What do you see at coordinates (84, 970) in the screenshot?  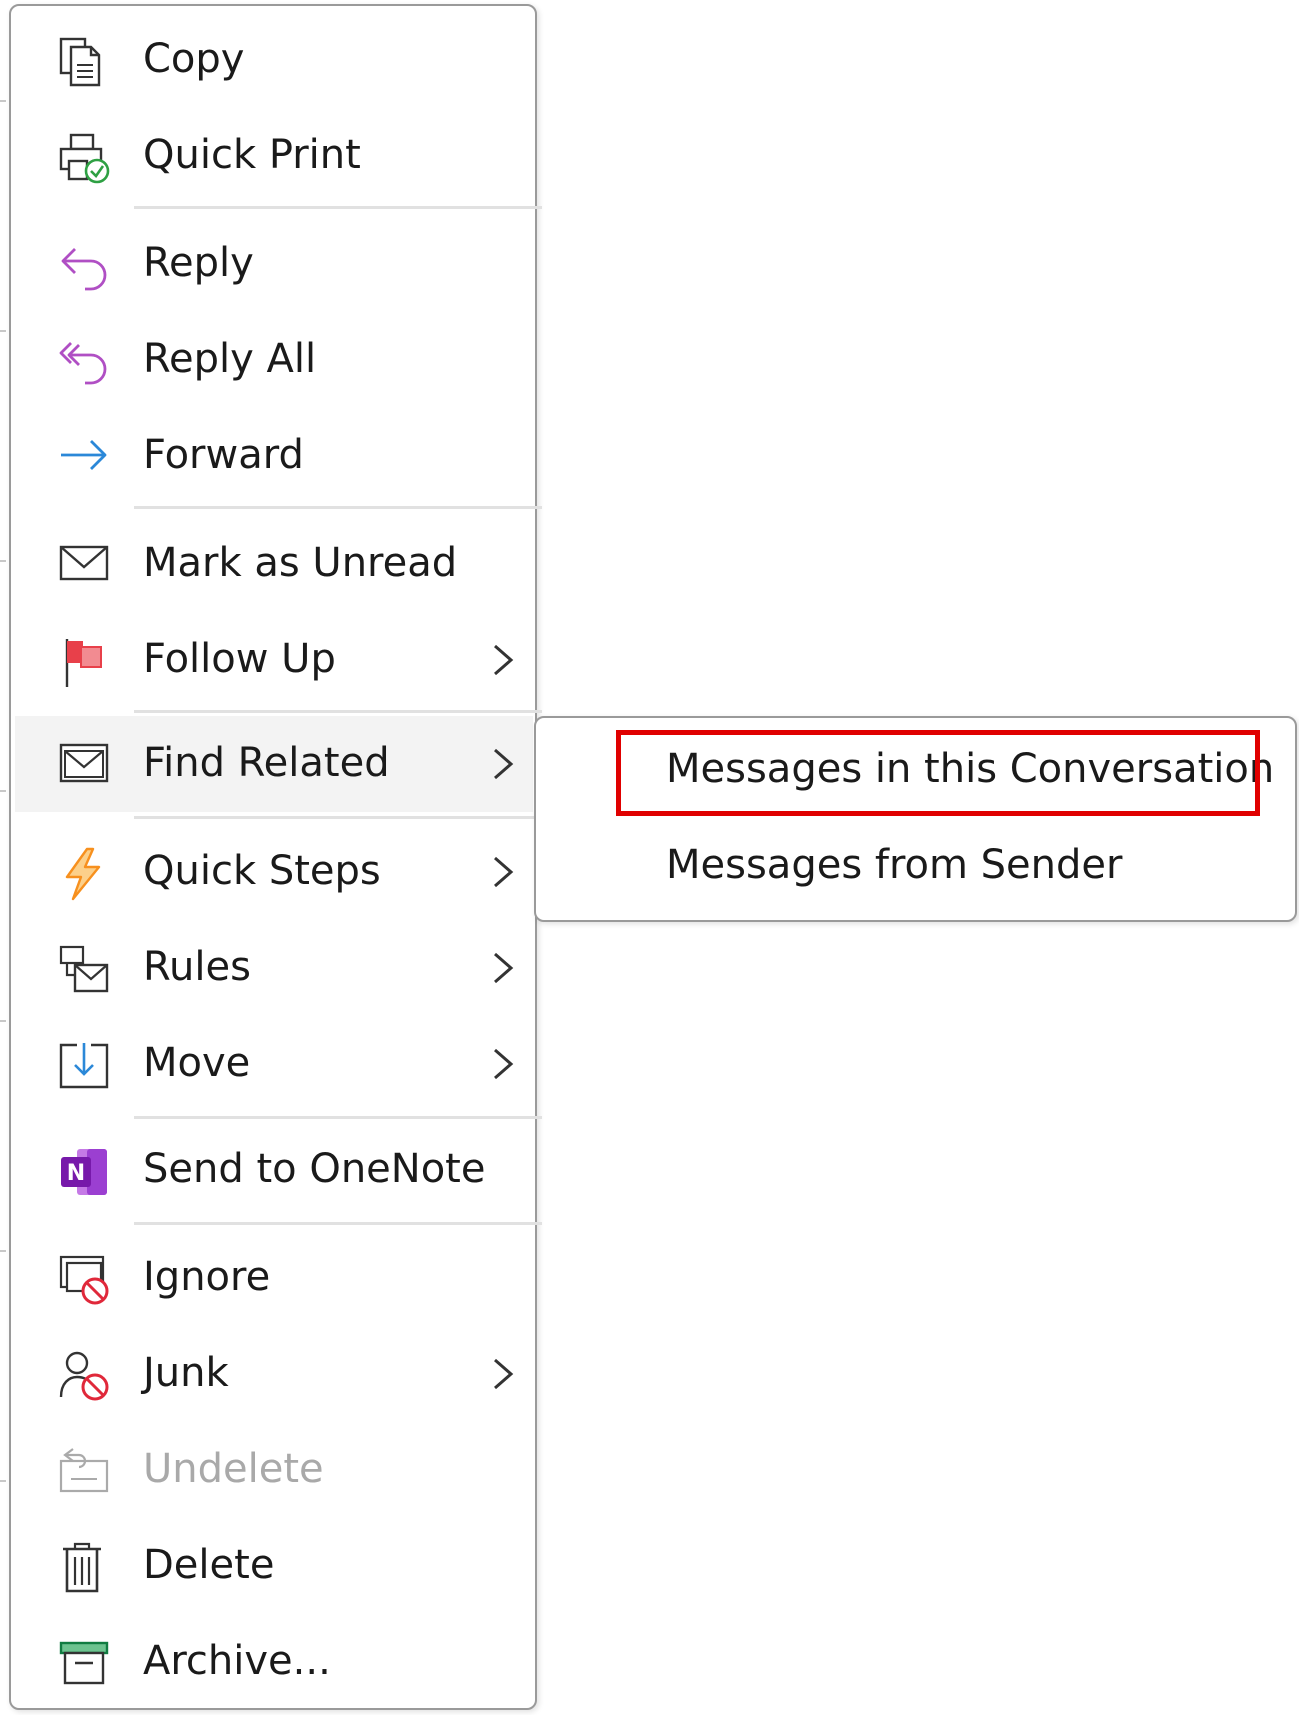 I see `rules-icon` at bounding box center [84, 970].